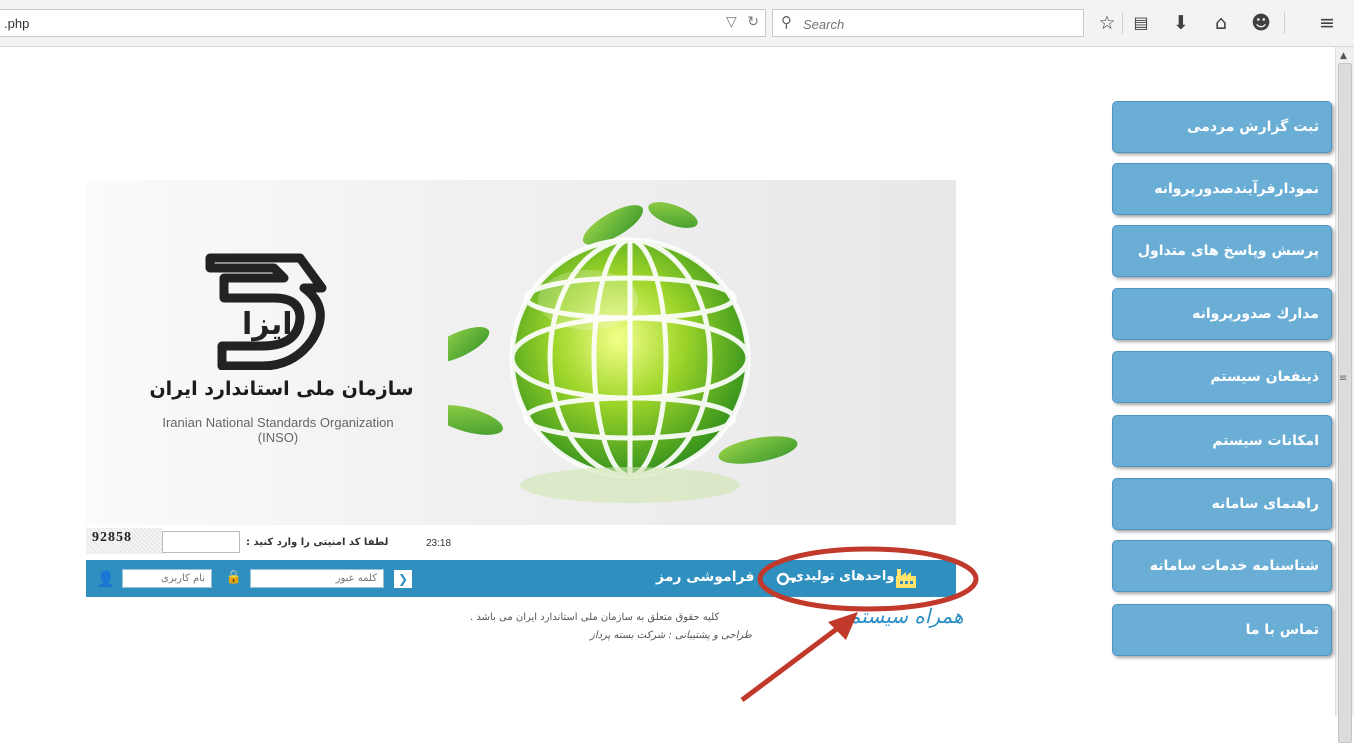 This screenshot has height=743, width=1354. Describe the element at coordinates (794, 661) in the screenshot. I see `annotation-arrow` at that location.